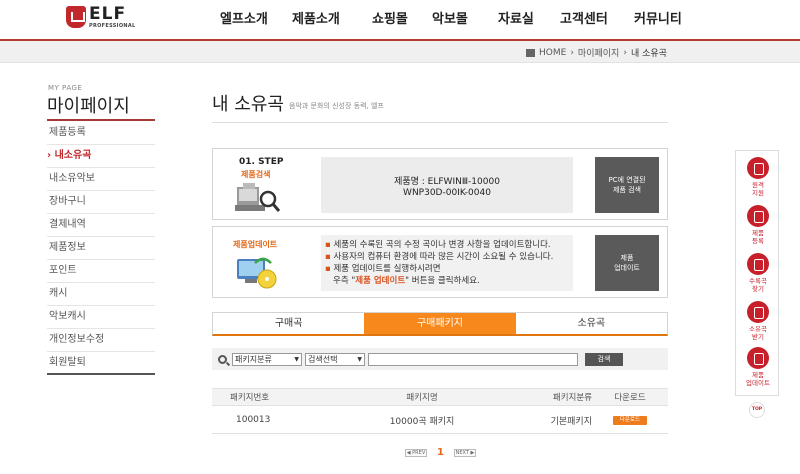 The width and height of the screenshot is (800, 474). Describe the element at coordinates (439, 257) in the screenshot. I see `instruction-line: ▪ 사용자의 컴퓨터 환경에 따라 많은 시간이 소요될 수 있습니다.` at that location.